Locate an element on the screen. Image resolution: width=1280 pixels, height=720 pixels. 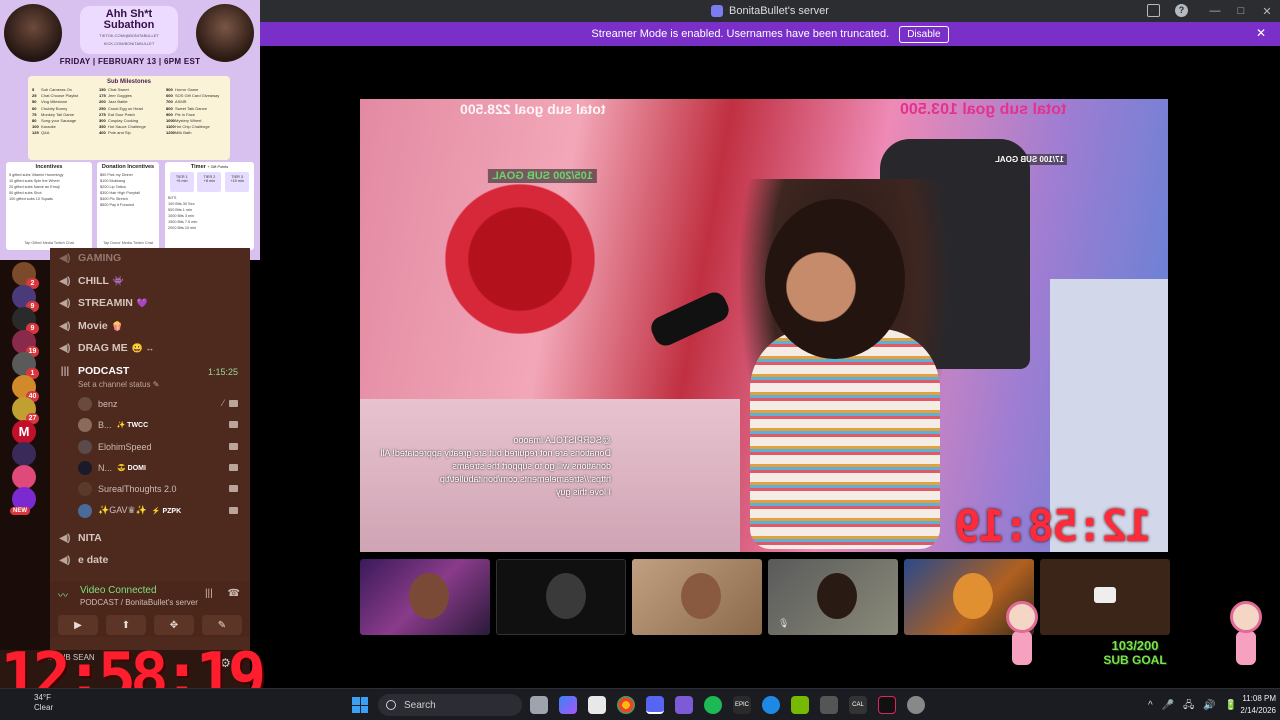
screen-share-button: ⬆ is located at coordinates (126, 625).